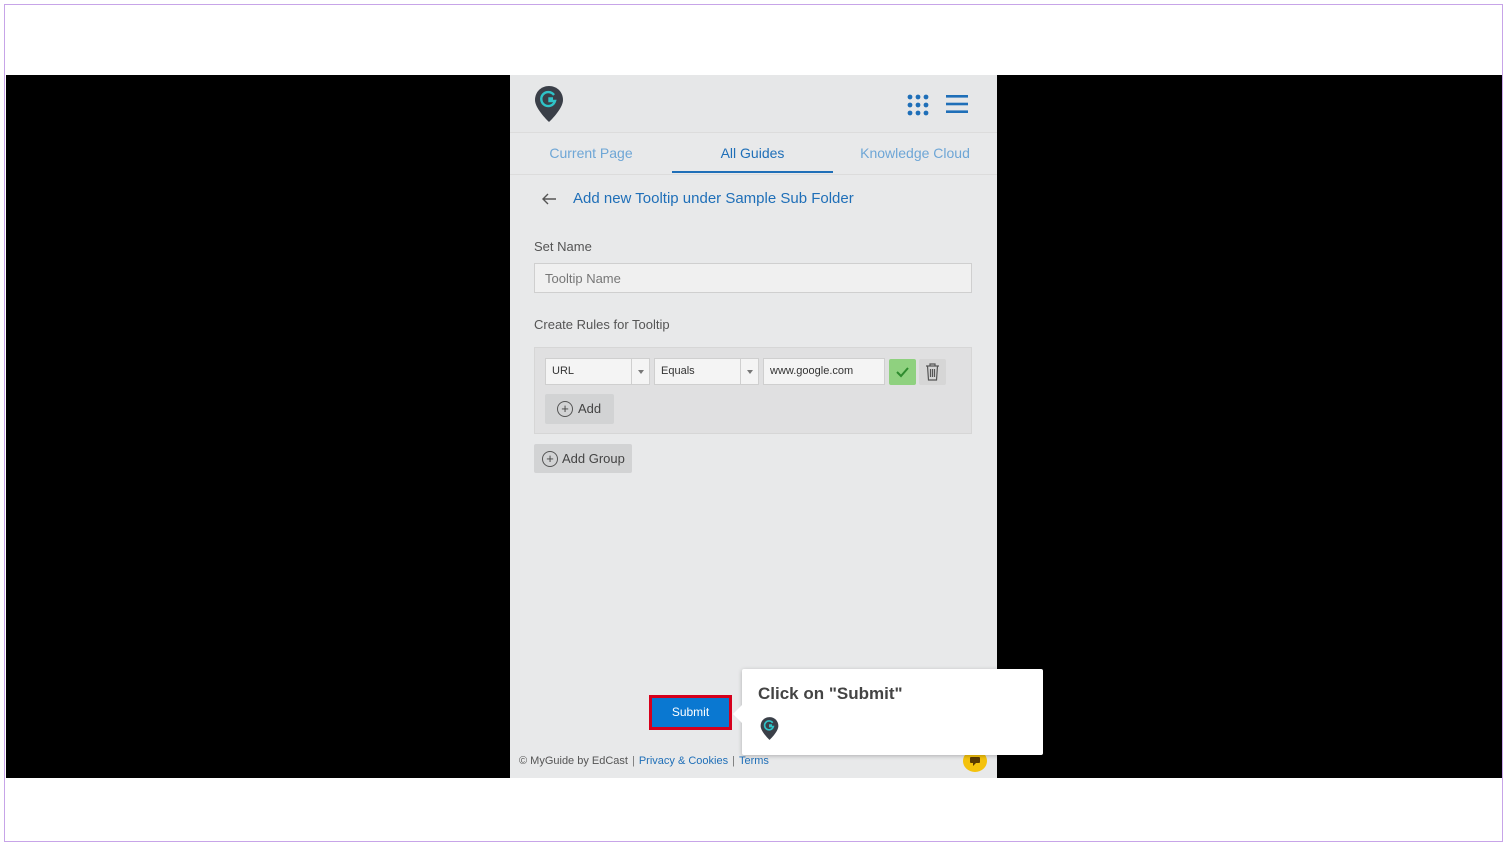 The image size is (1509, 843). What do you see at coordinates (754, 761) in the screenshot?
I see `terms-link: Terms` at bounding box center [754, 761].